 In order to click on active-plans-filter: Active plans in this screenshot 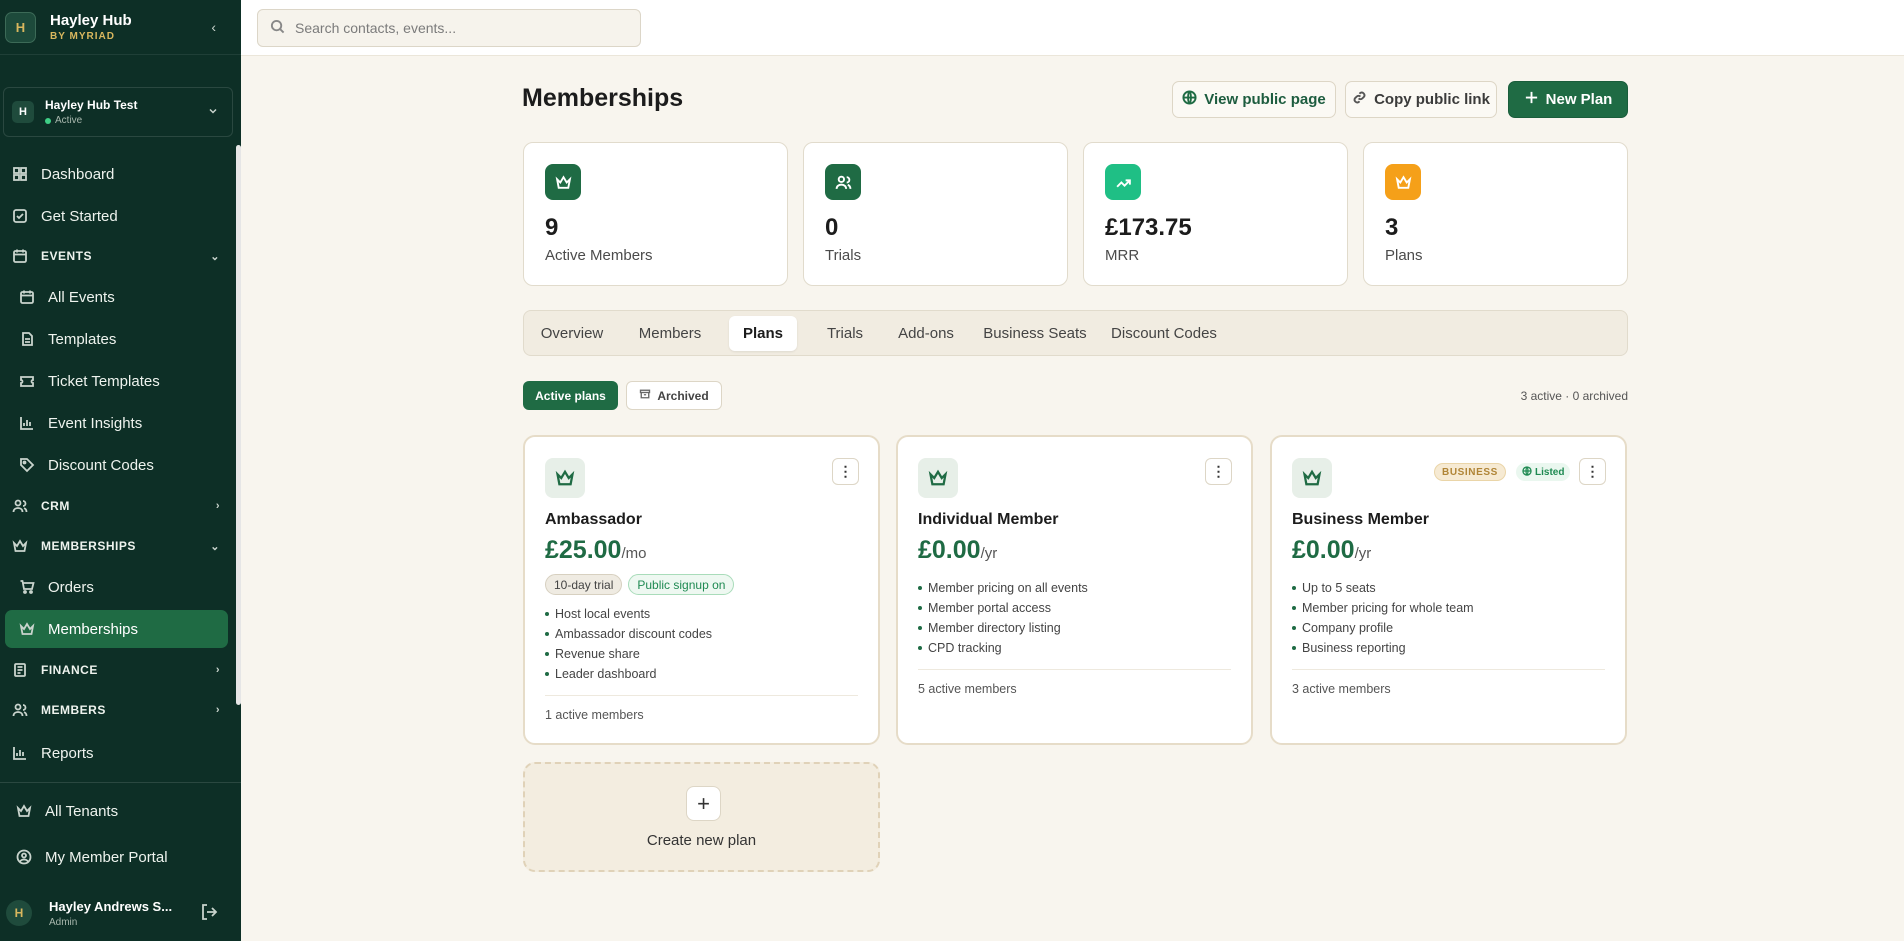, I will do `click(570, 395)`.